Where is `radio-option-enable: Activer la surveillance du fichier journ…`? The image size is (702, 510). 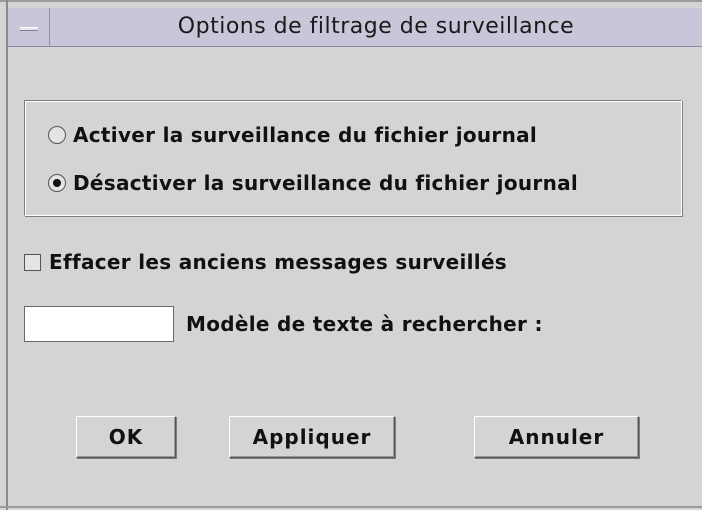 radio-option-enable: Activer la surveillance du fichier journ… is located at coordinates (292, 135).